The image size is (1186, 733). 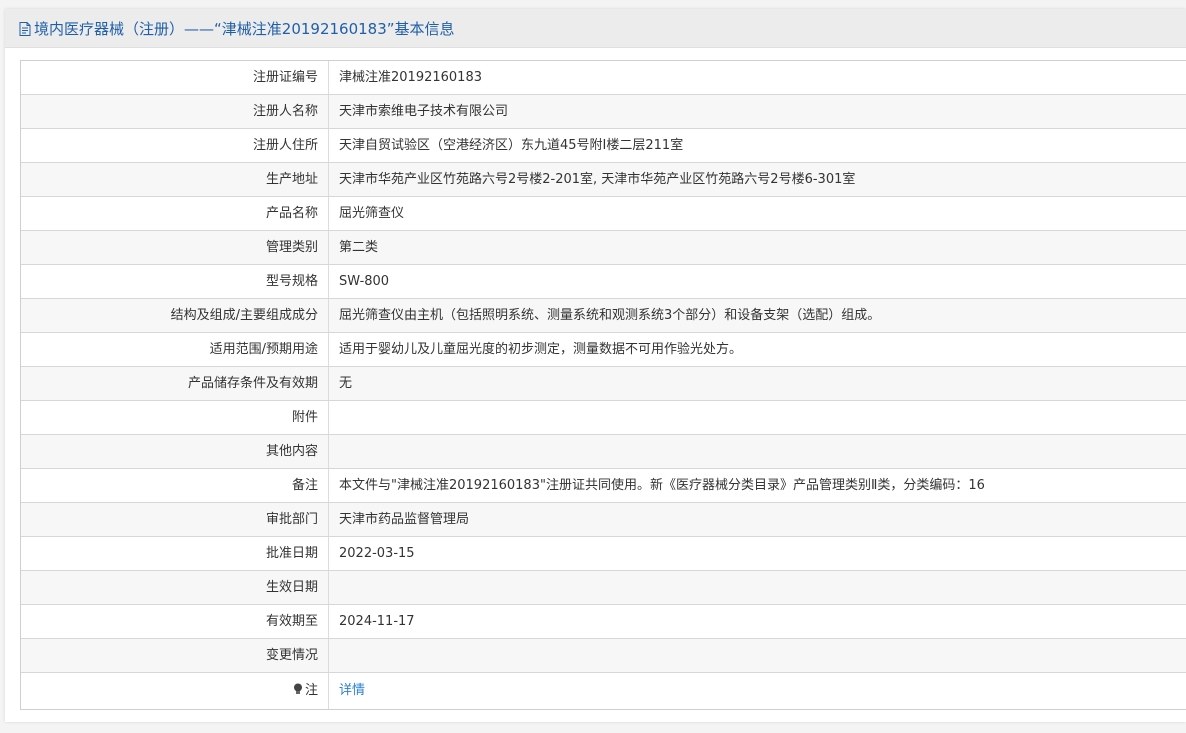 I want to click on table-row: 适用范围/预期用途 适用于婴幼儿及儿童屈光度的初步测定，测量数据不可用作验光处方。, so click(x=603, y=350).